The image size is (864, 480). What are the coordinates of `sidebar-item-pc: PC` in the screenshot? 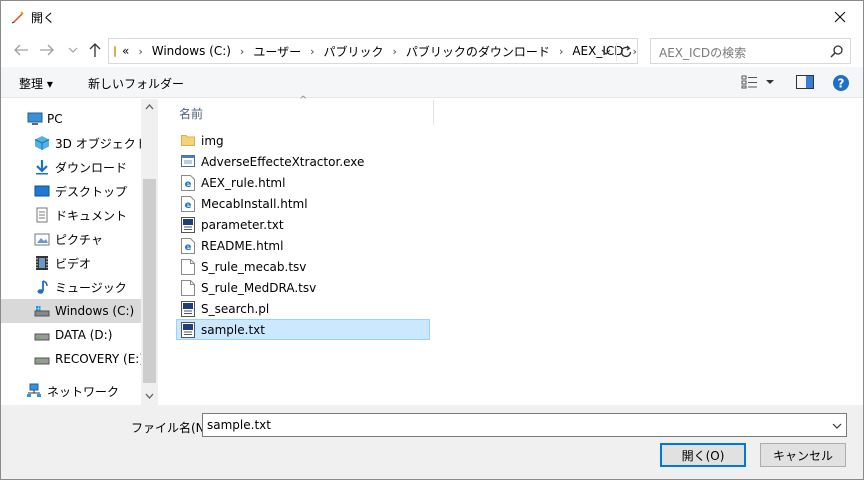 It's located at (71, 119).